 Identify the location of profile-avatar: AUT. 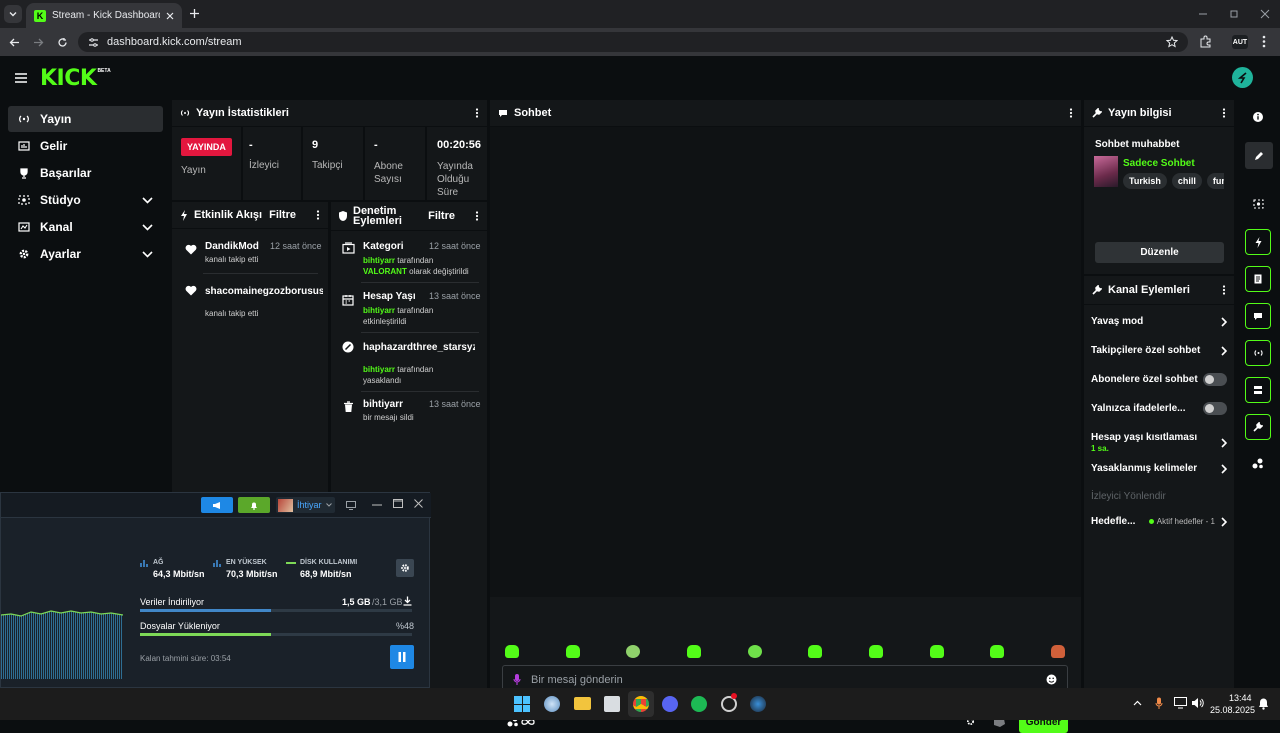
(1240, 42).